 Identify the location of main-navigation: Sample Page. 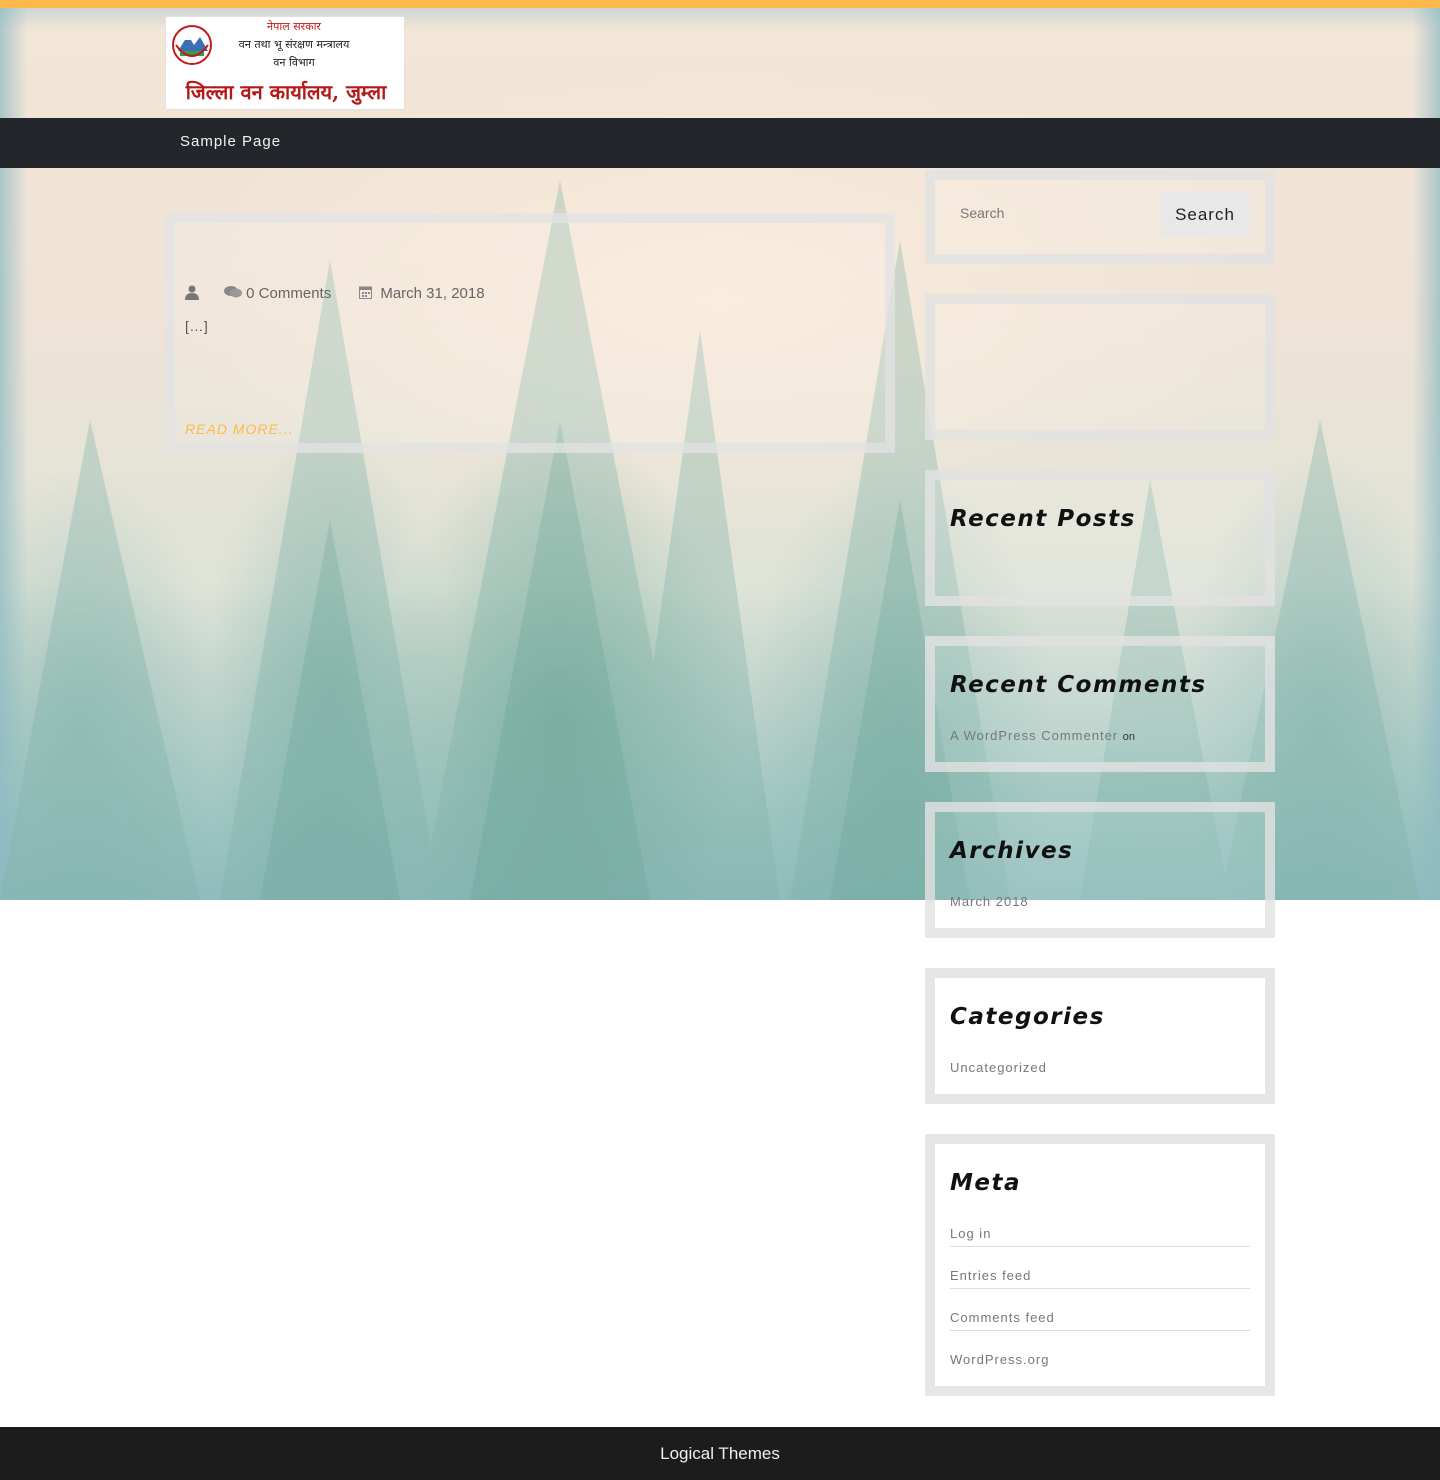
(720, 143).